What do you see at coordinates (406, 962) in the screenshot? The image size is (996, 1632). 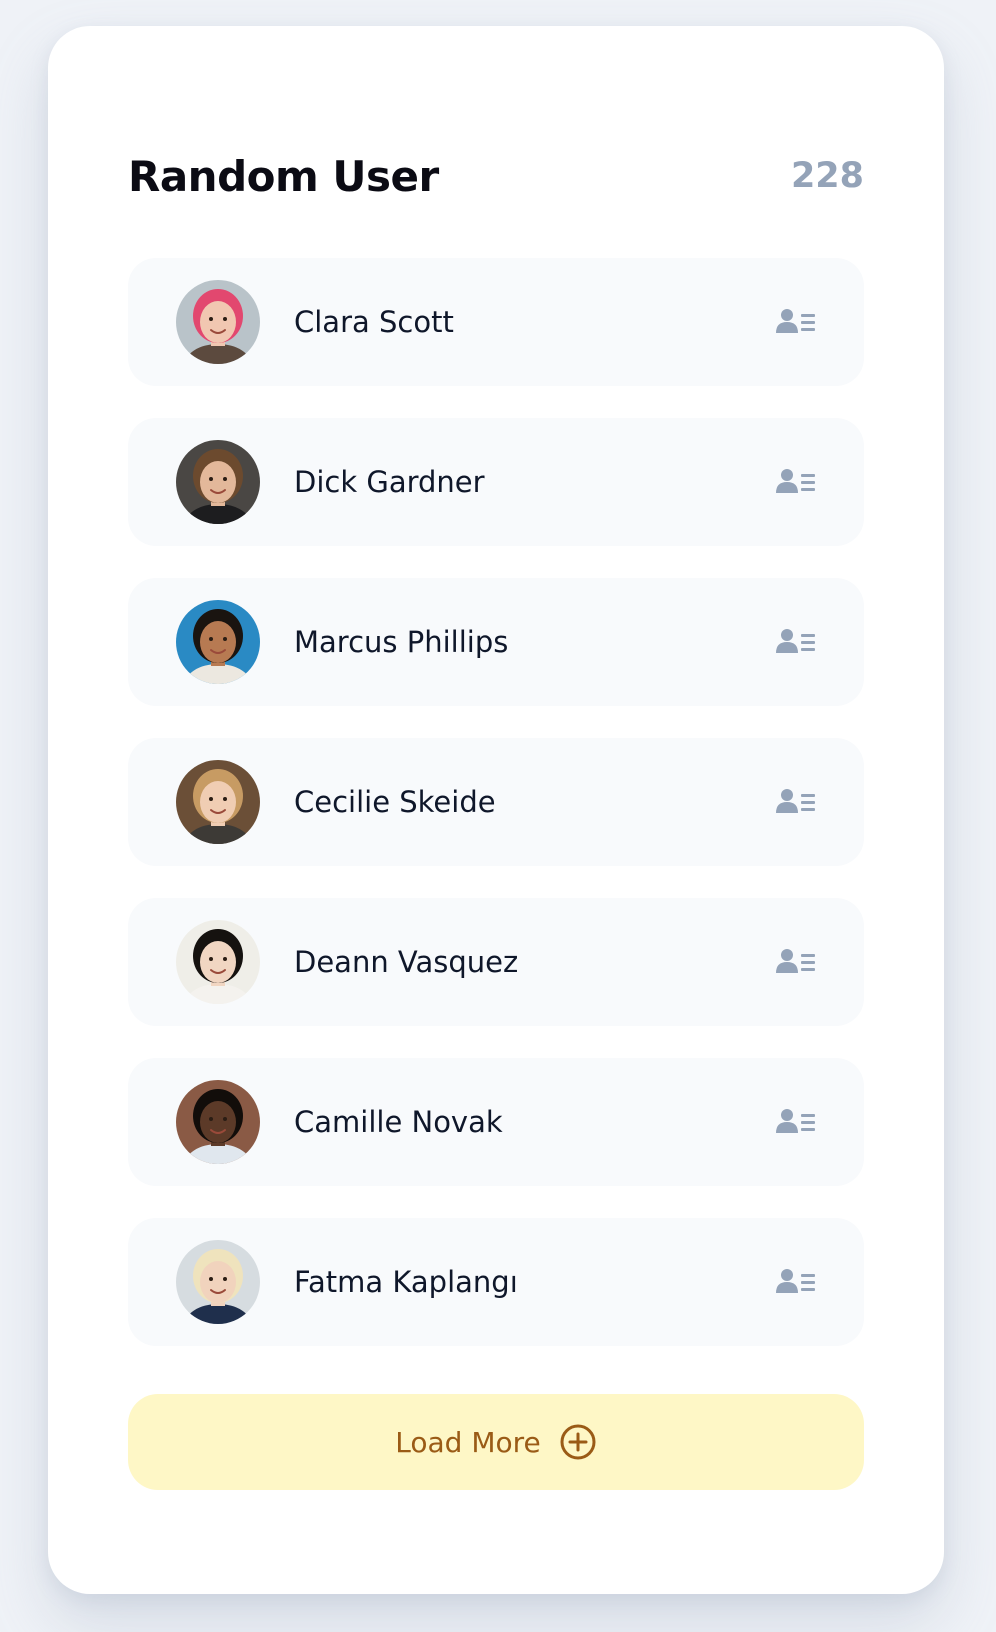 I see `user-name: Deann Vasquez` at bounding box center [406, 962].